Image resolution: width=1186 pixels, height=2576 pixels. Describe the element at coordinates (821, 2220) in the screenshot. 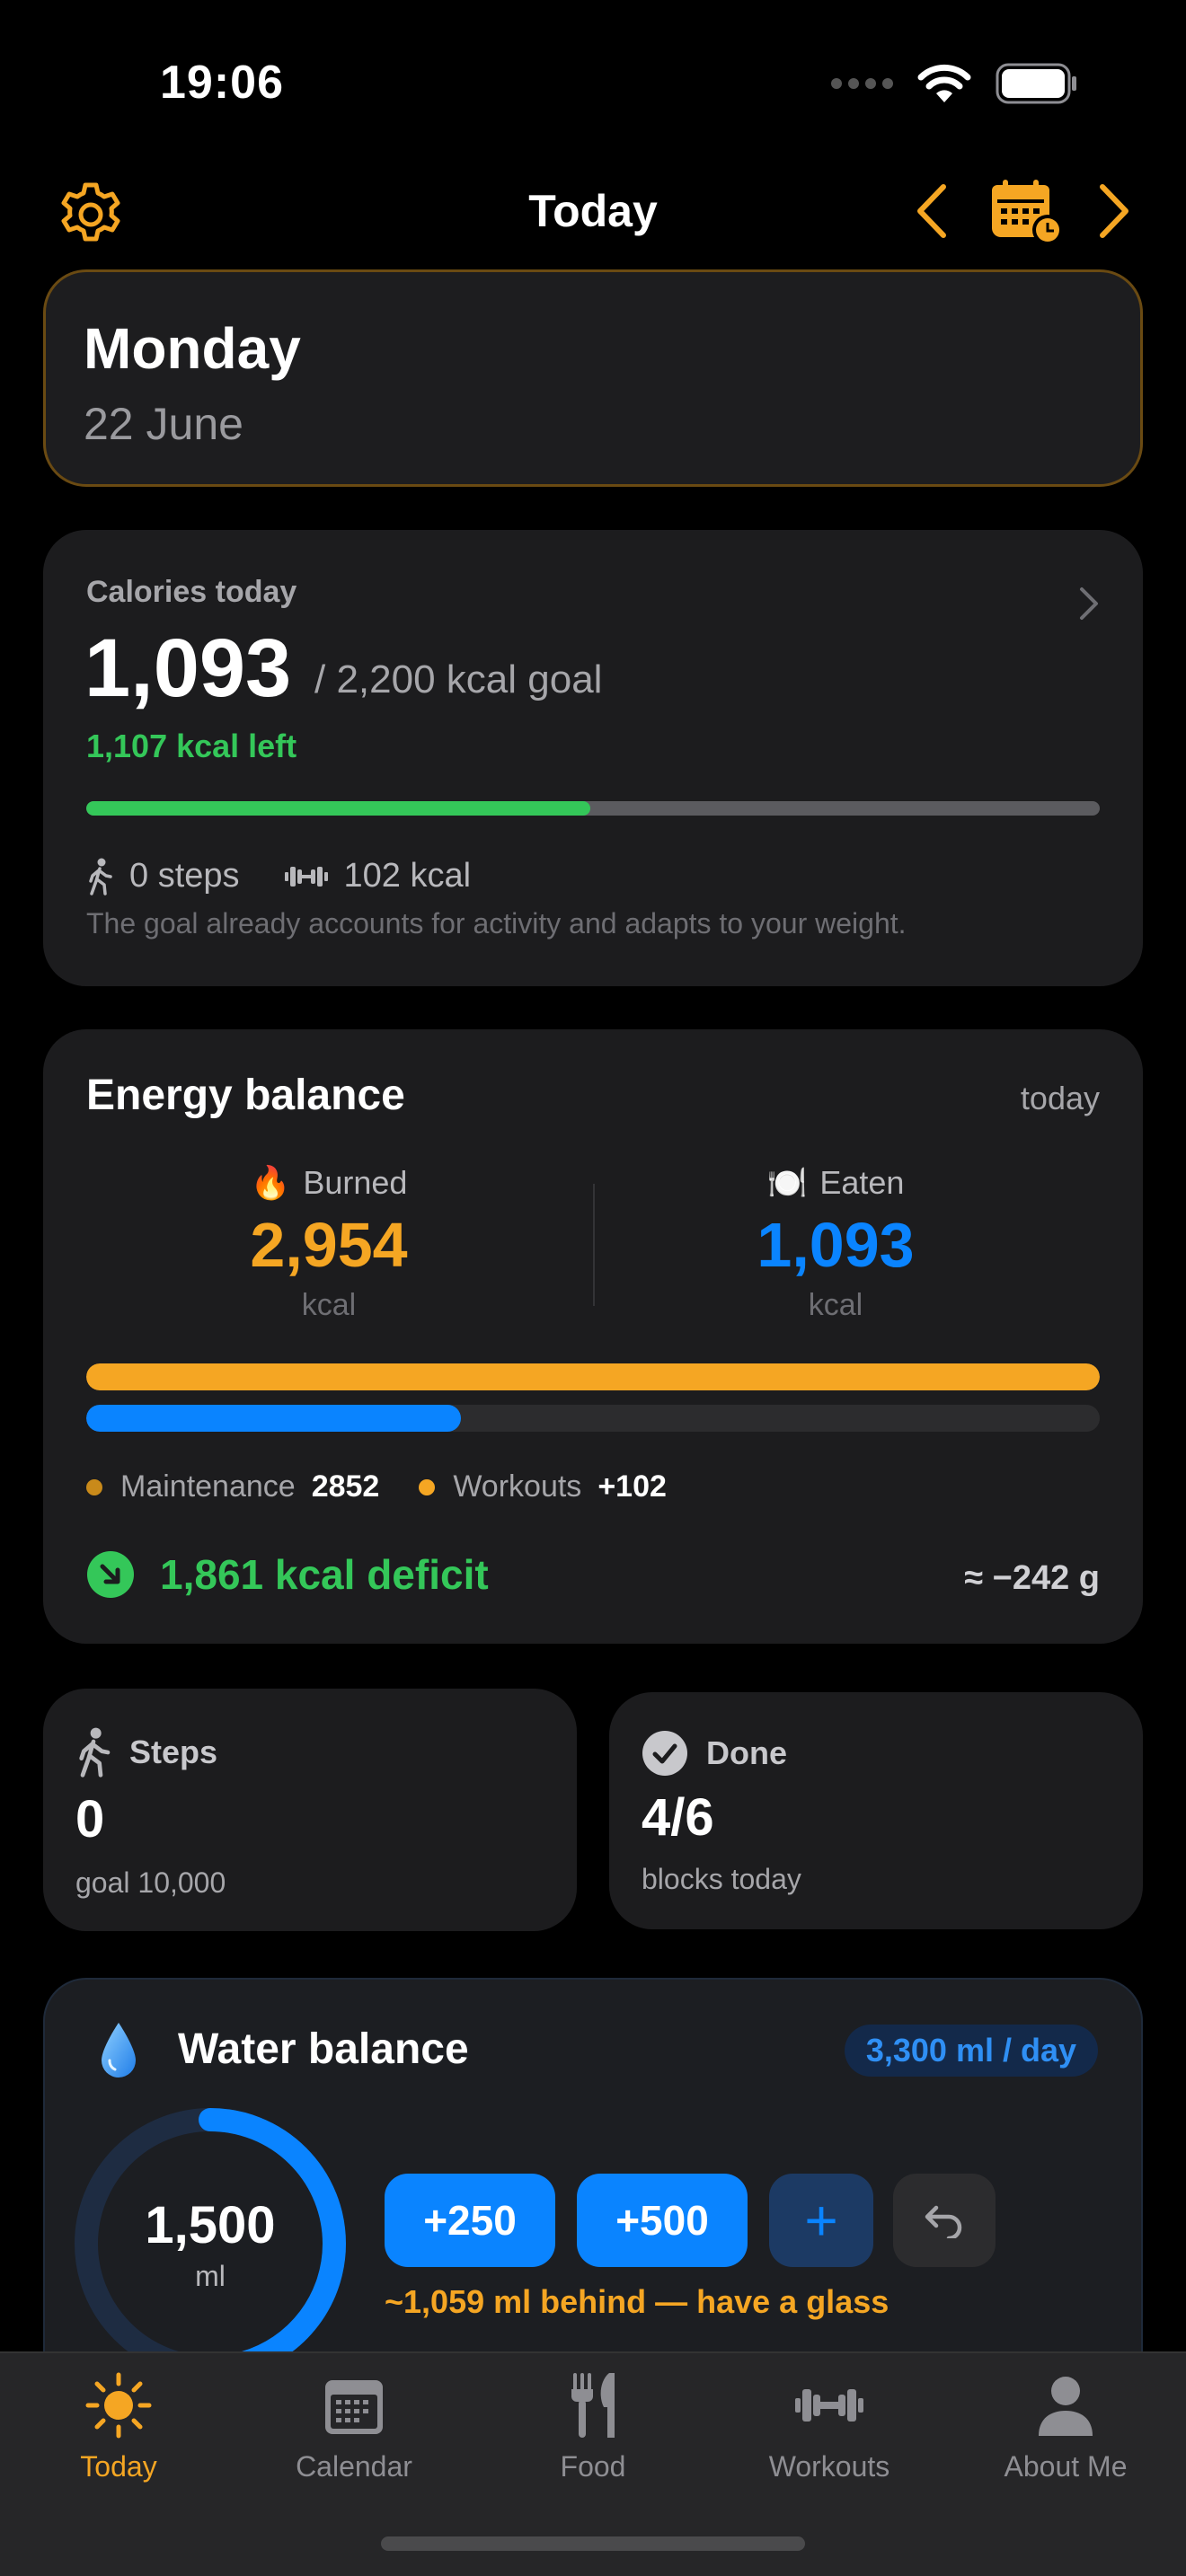

I see `add-custom-water-button: +` at that location.